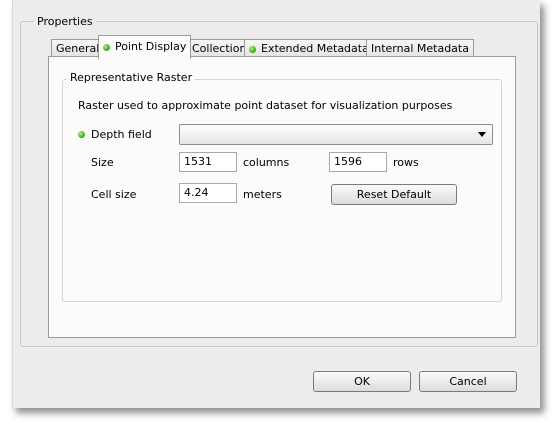  What do you see at coordinates (65, 21) in the screenshot?
I see `properties-group-title: Properties` at bounding box center [65, 21].